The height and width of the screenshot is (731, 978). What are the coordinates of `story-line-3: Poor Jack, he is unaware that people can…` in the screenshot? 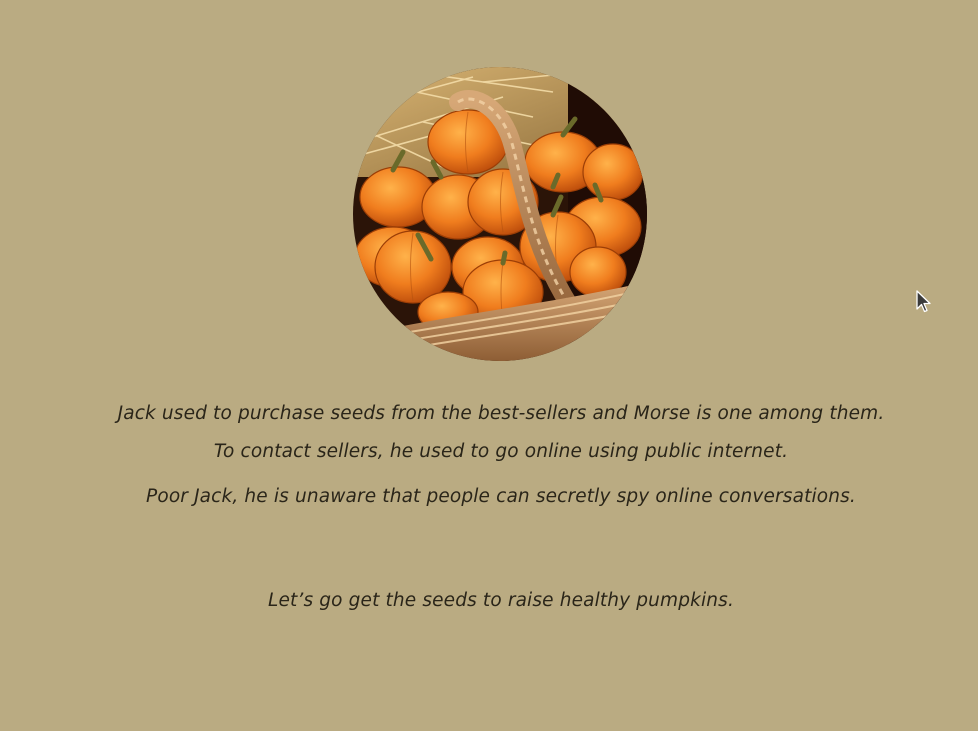 It's located at (501, 496).